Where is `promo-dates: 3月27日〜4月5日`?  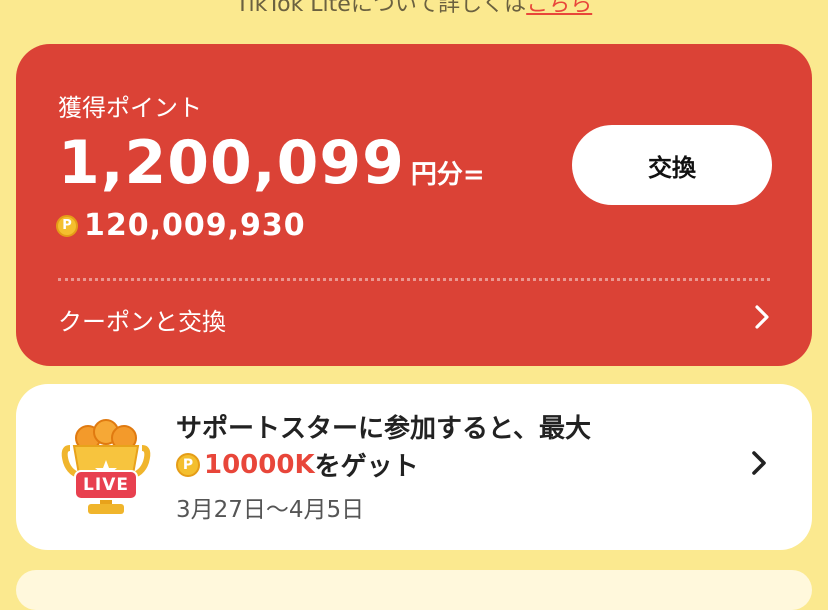
promo-dates: 3月27日〜4月5日 is located at coordinates (270, 510).